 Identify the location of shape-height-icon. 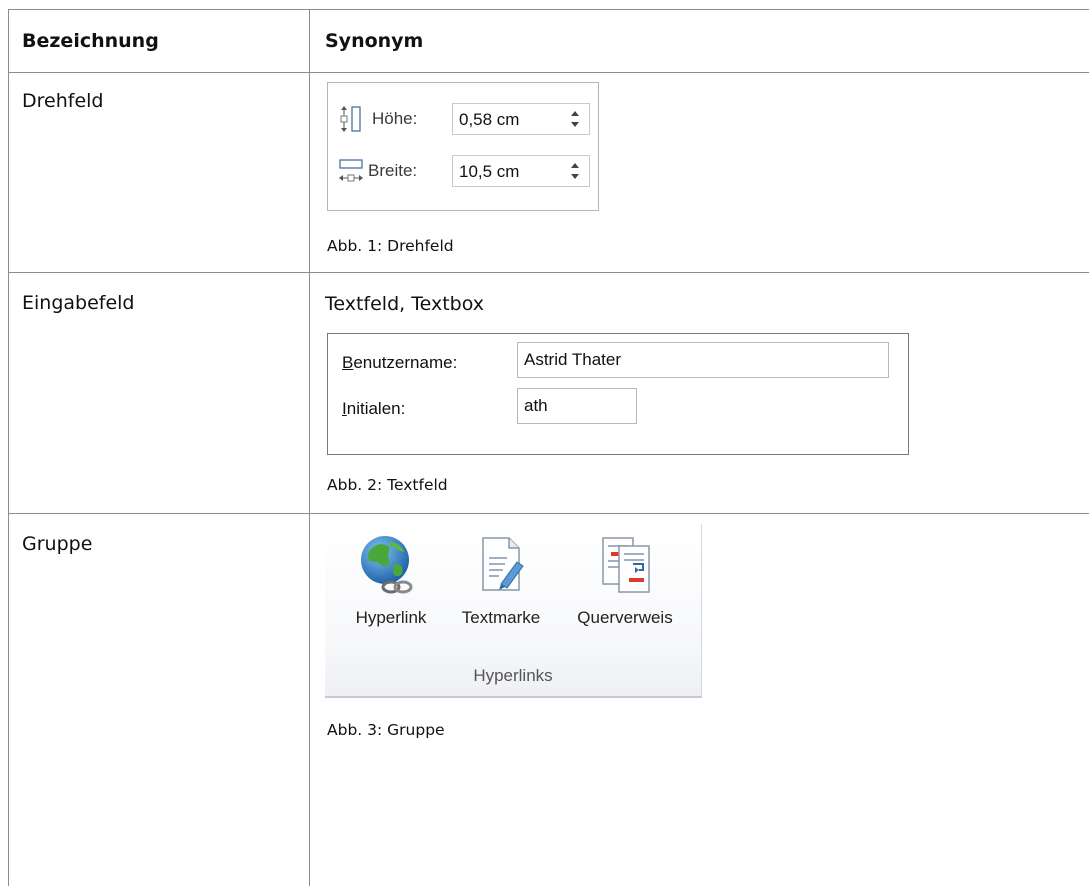
(350, 119).